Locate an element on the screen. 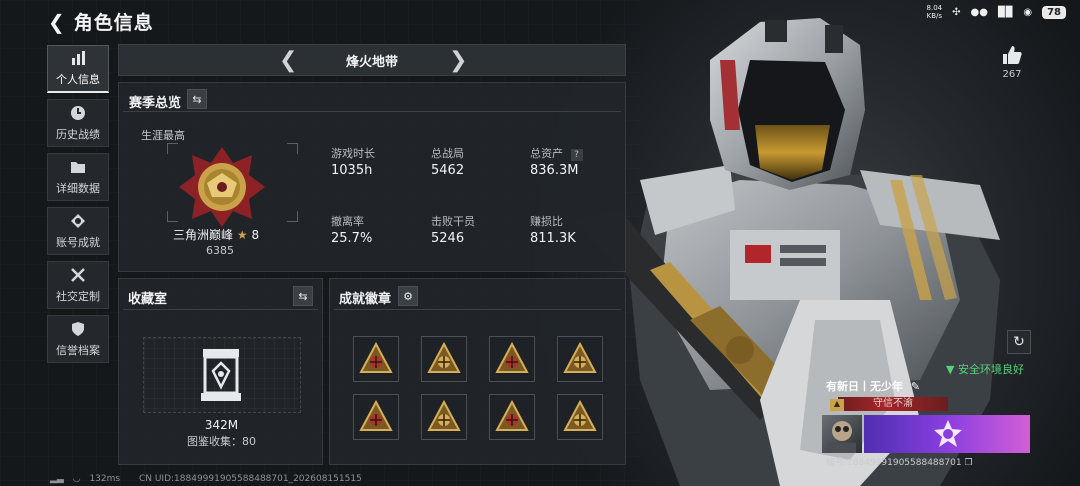  player-card: 有新日丨无少年 ✎ ▲ 守信不渝 is located at coordinates (928, 415).